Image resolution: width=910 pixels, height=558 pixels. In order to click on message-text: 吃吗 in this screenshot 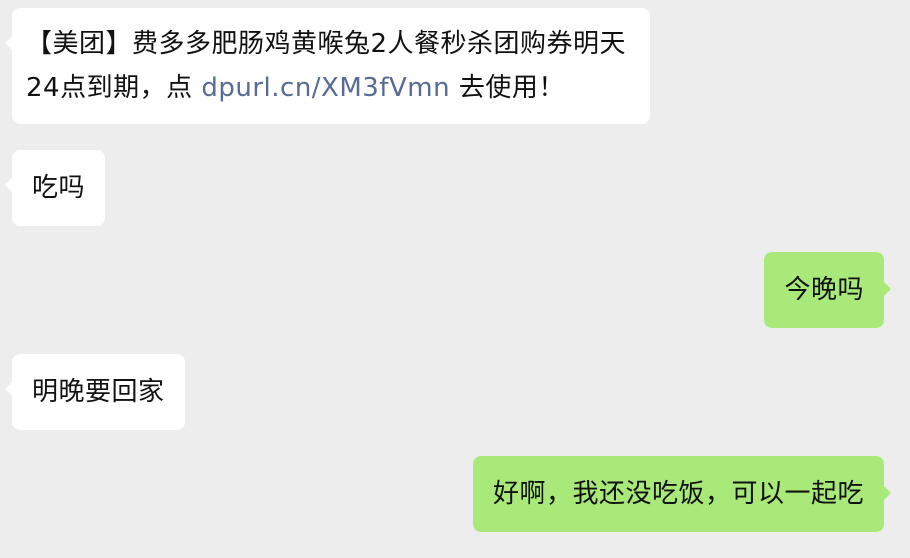, I will do `click(59, 188)`.